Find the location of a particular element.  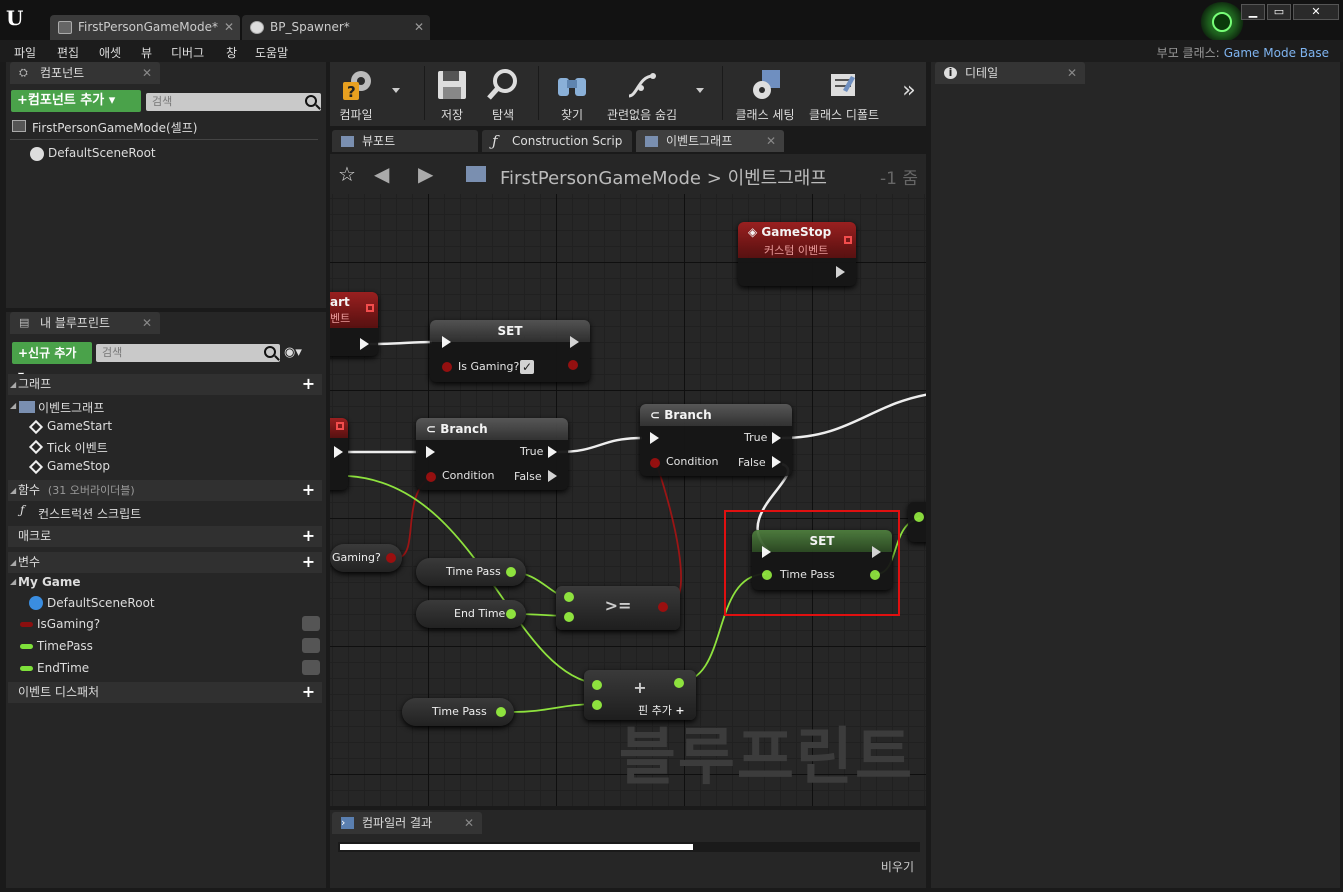

forward-arrow-icon: ▶ is located at coordinates (425, 174).